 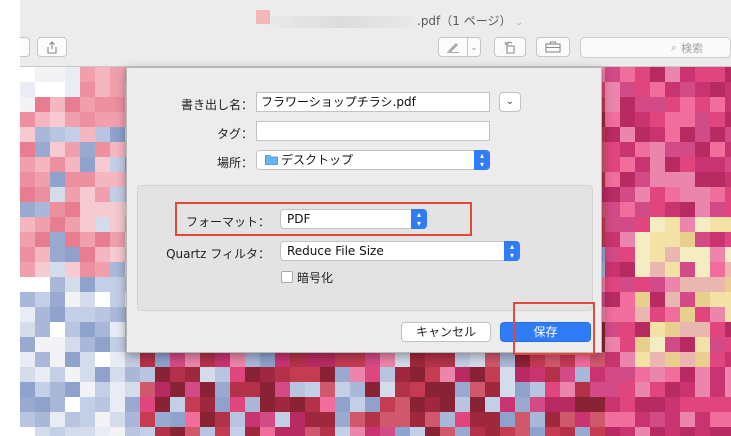 What do you see at coordinates (474, 47) in the screenshot?
I see `markup-menu-button: ⌄` at bounding box center [474, 47].